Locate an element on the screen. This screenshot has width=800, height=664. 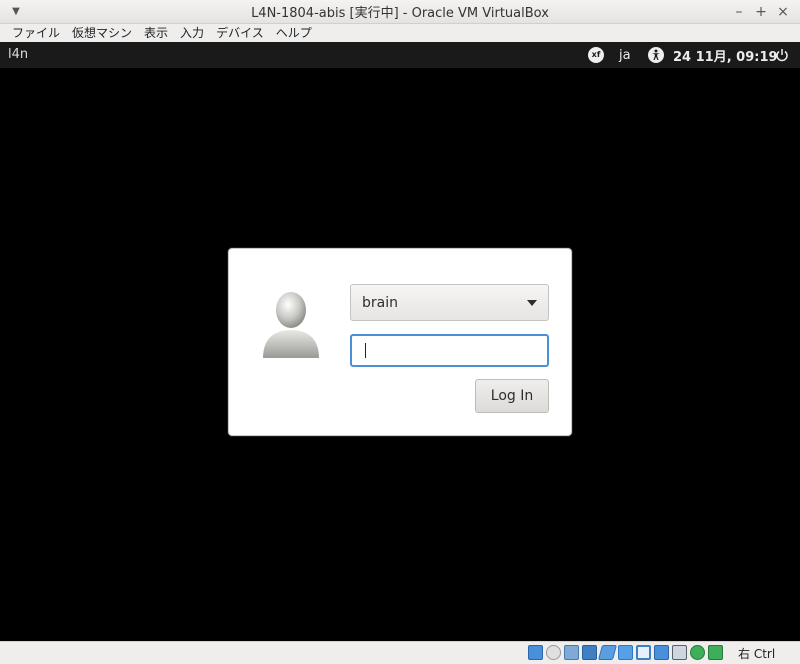
hard-disk-icon is located at coordinates (535, 652).